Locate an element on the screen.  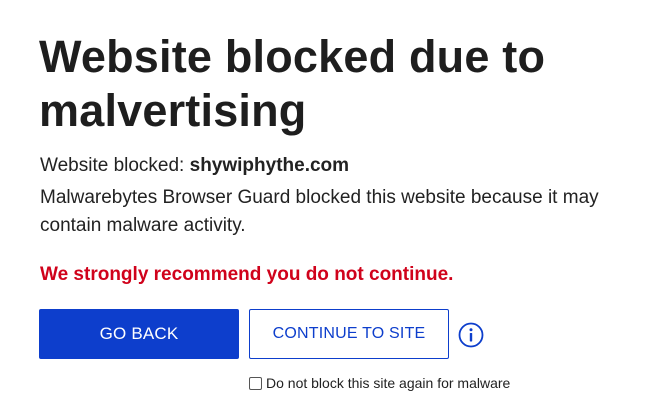
continue-to-site-button: CONTINUE TO SITE is located at coordinates (349, 334).